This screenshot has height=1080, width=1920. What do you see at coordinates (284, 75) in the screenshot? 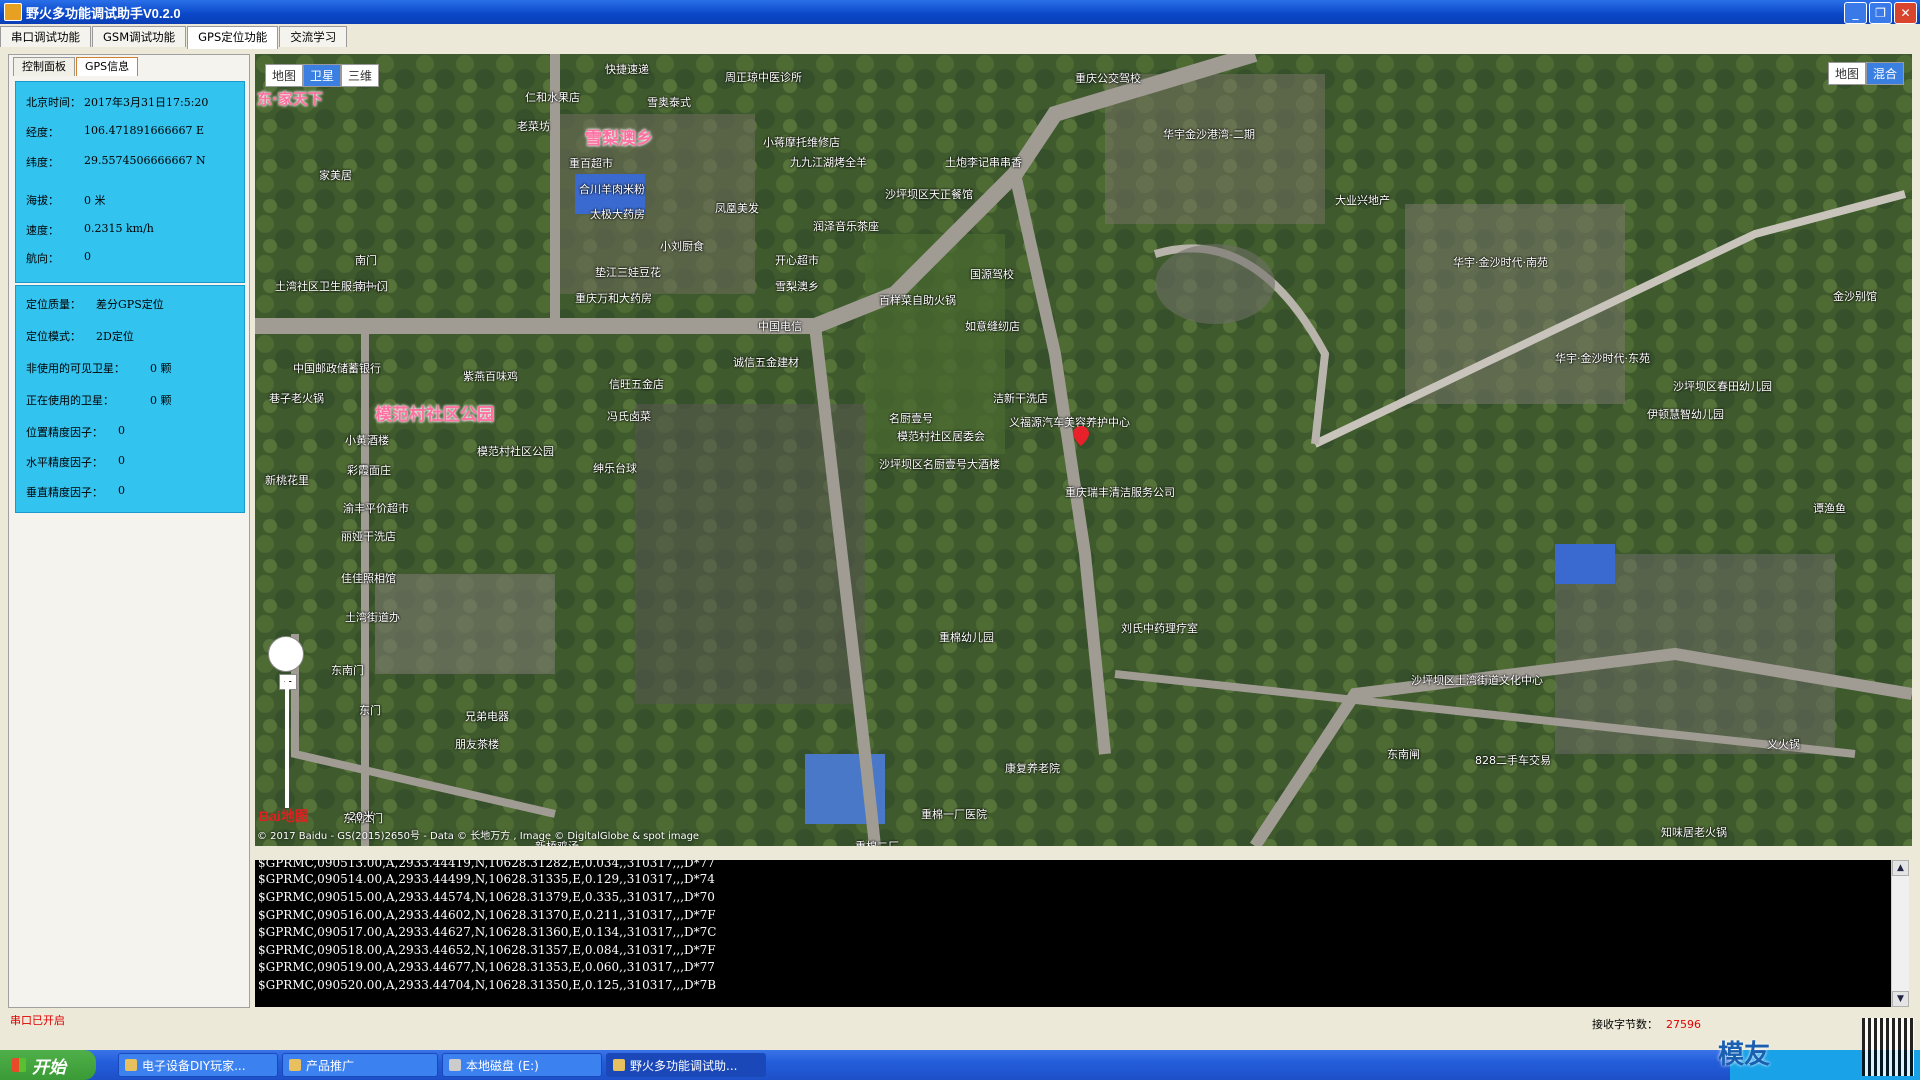
I see `map-tab-map: 地图` at bounding box center [284, 75].